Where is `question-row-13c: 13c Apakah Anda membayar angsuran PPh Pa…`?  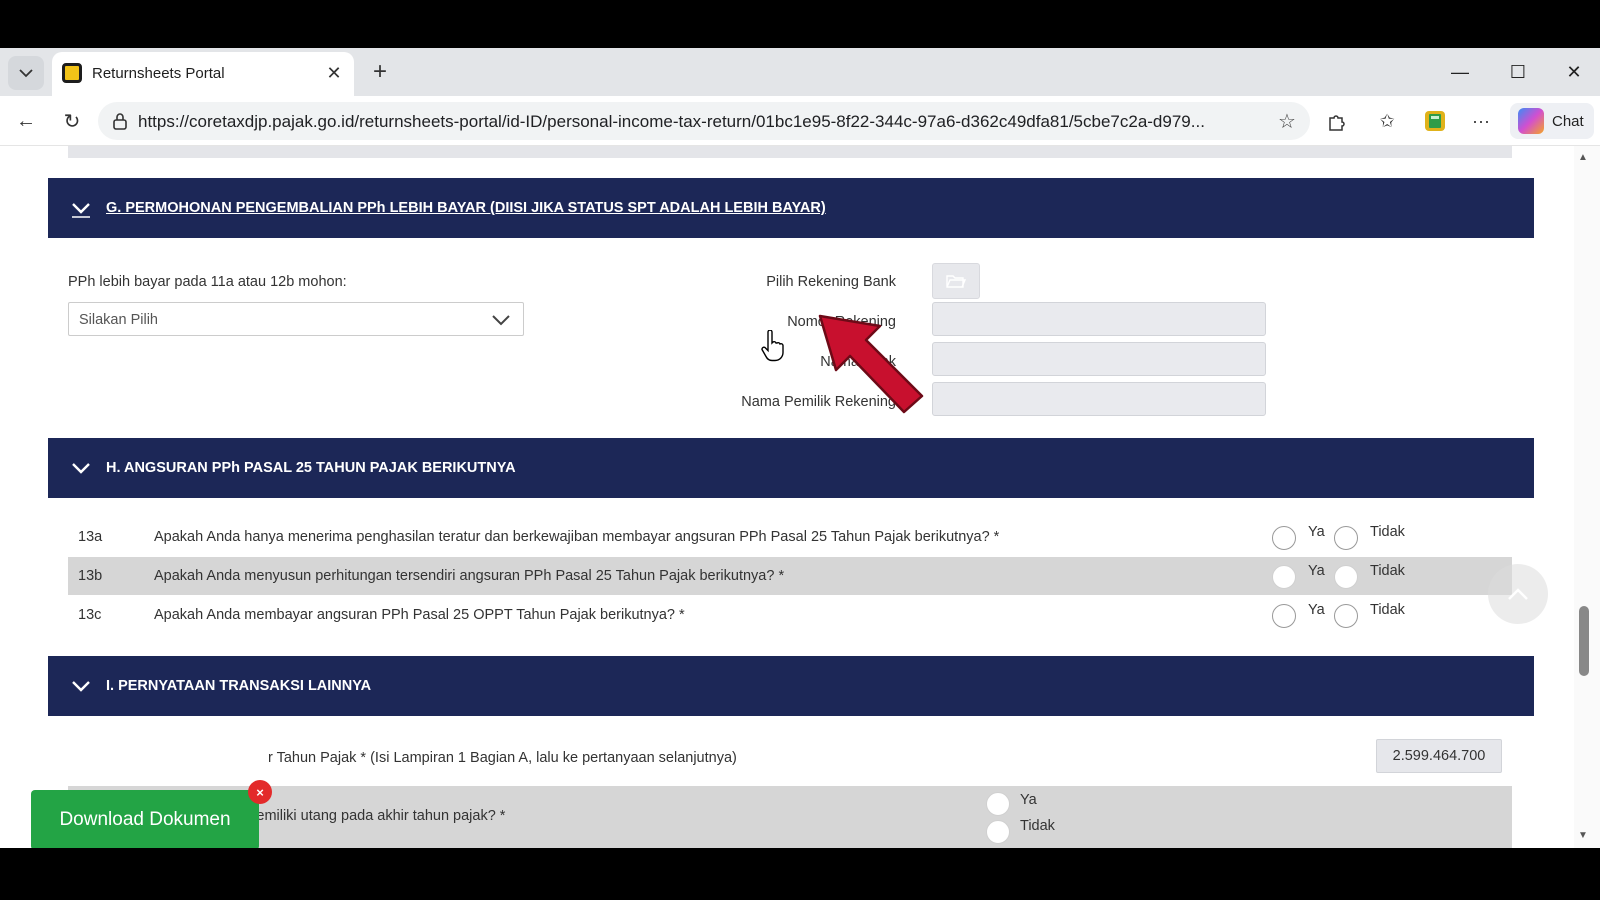
question-row-13c: 13c Apakah Anda membayar angsuran PPh Pa… is located at coordinates (790, 615).